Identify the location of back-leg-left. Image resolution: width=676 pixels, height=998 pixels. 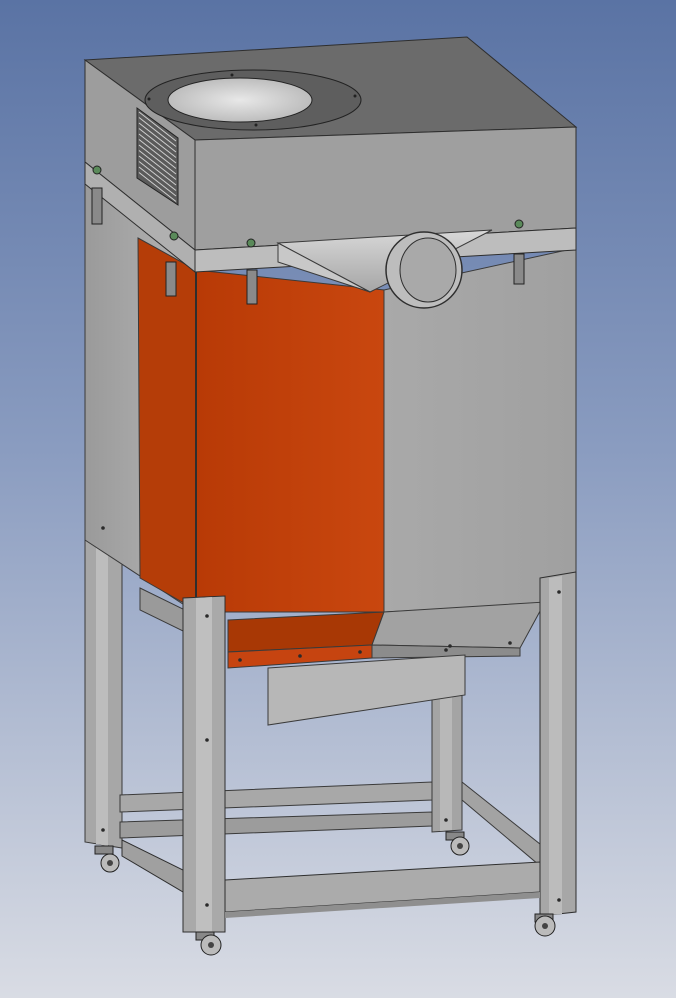
(103, 680).